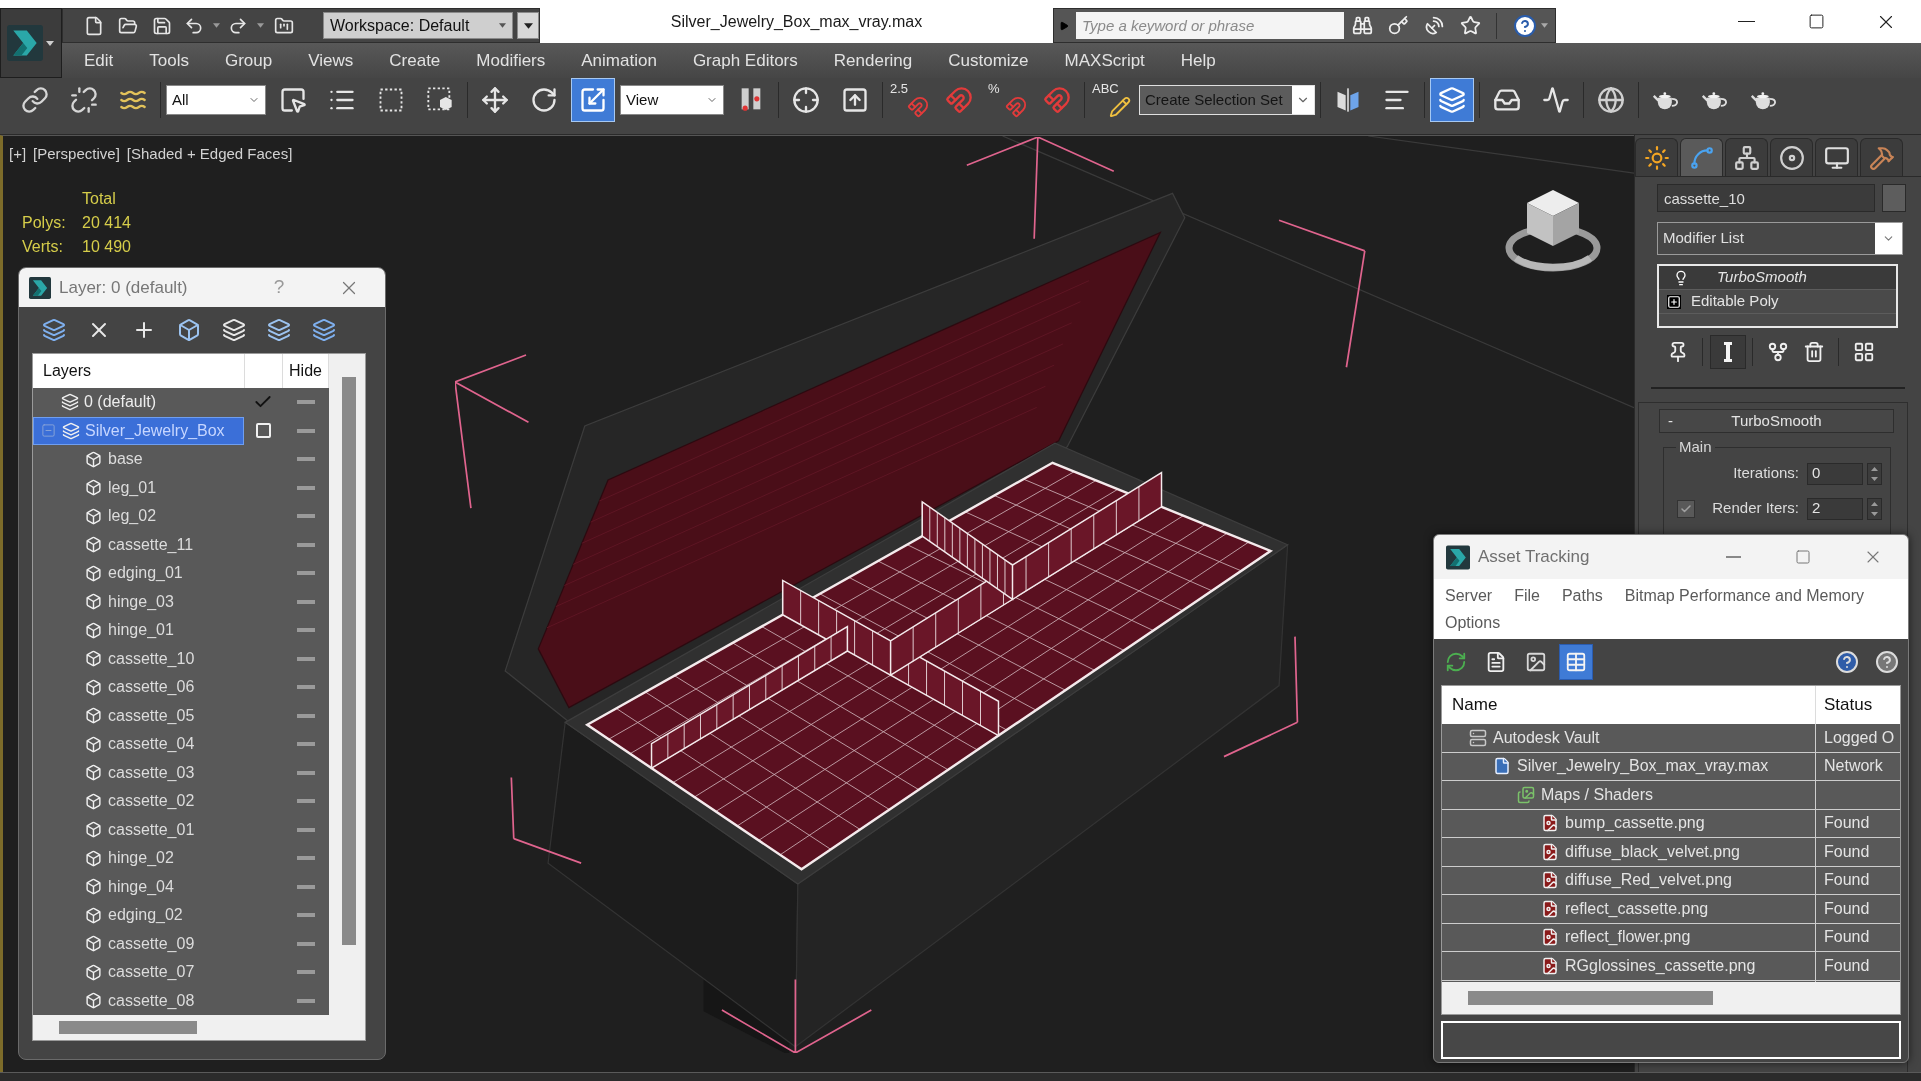 The height and width of the screenshot is (1081, 1921). What do you see at coordinates (138, 915) in the screenshot?
I see `object-item: edging_02` at bounding box center [138, 915].